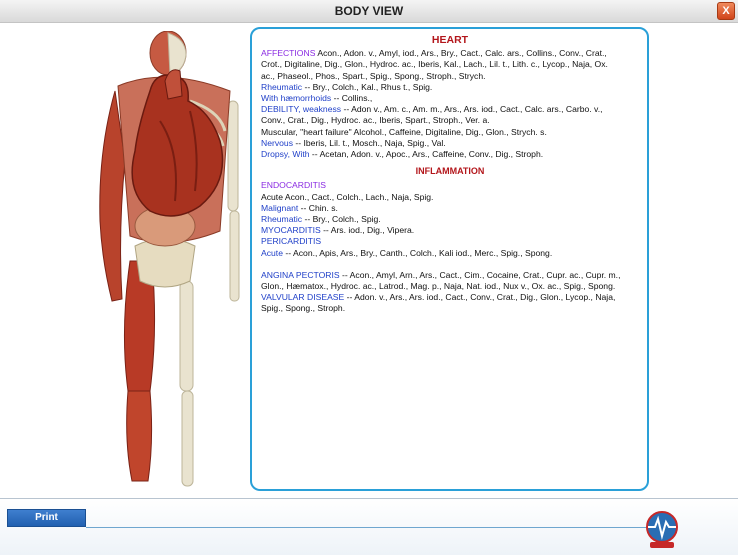 Image resolution: width=738 pixels, height=555 pixels. Describe the element at coordinates (279, 208) in the screenshot. I see `rubric-link: Malignant` at that location.